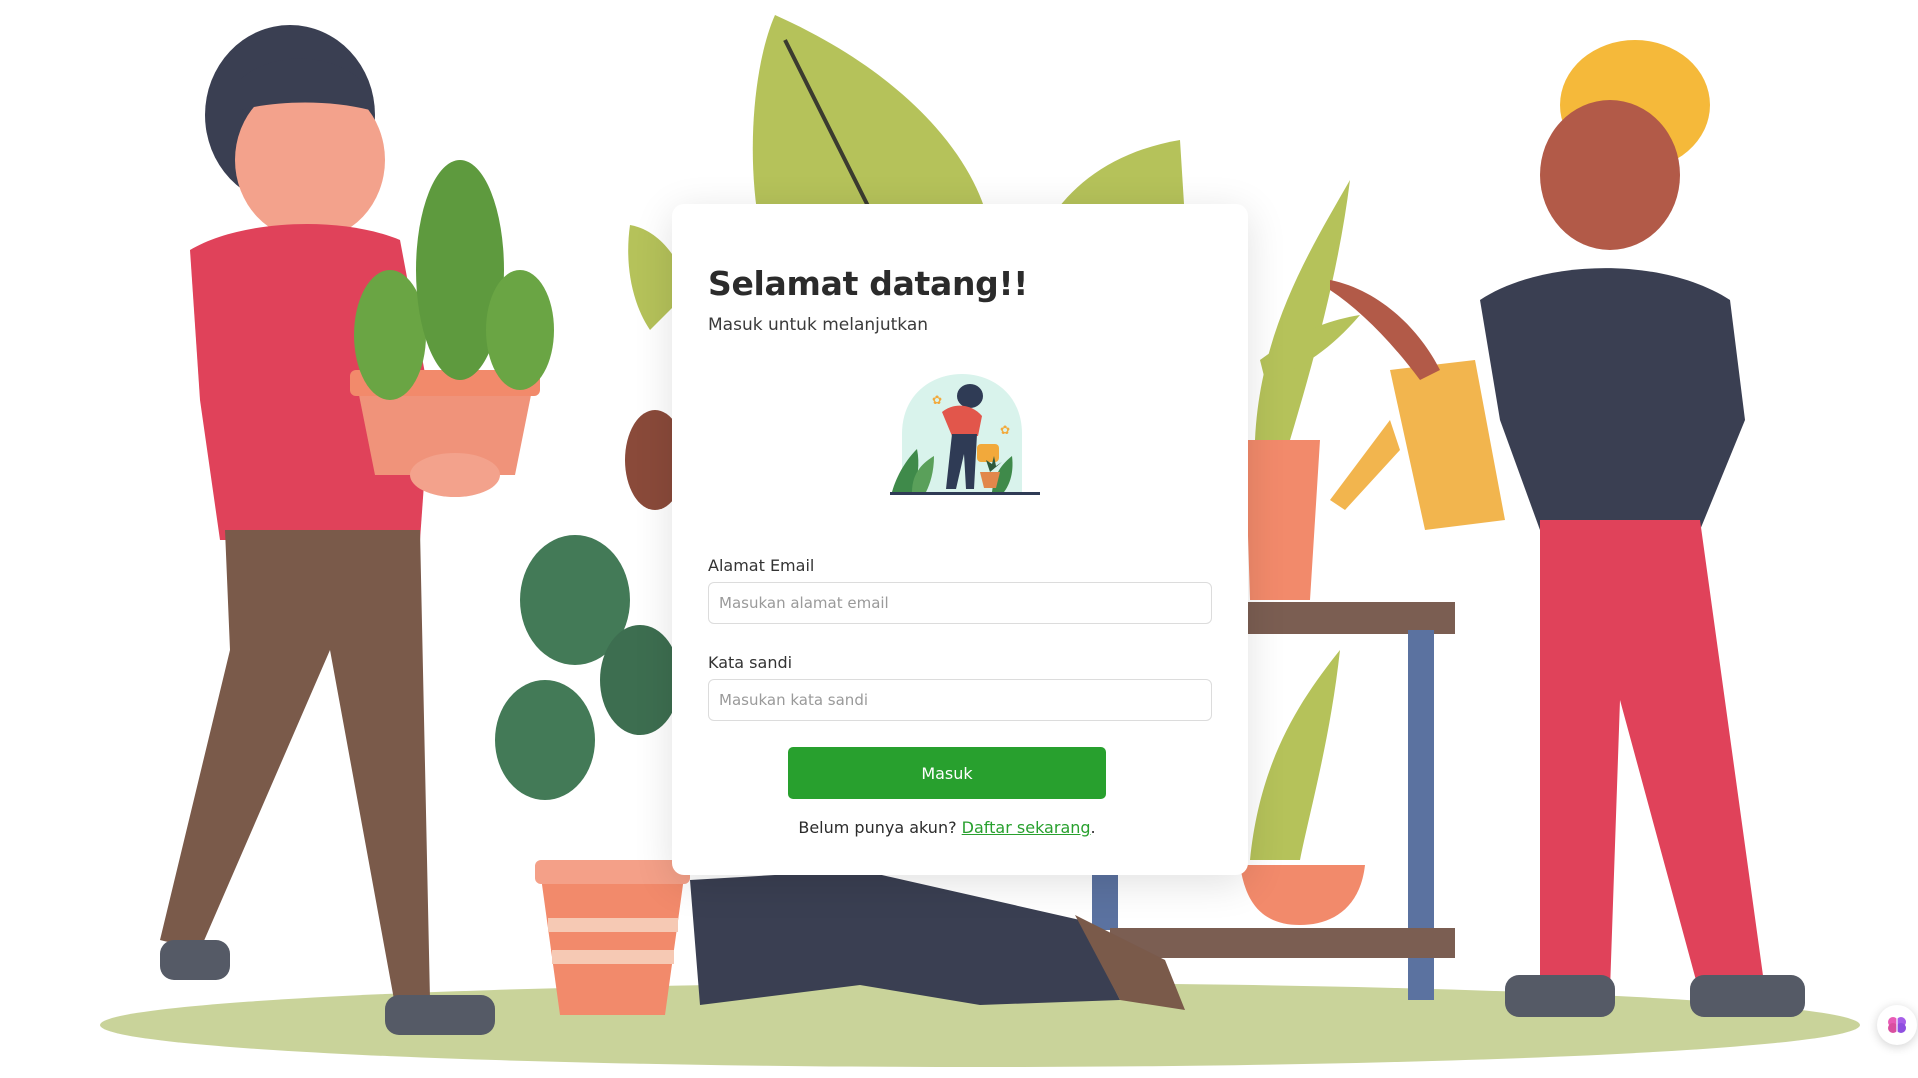 The height and width of the screenshot is (1078, 1918). I want to click on shelf-top, so click(1347, 618).